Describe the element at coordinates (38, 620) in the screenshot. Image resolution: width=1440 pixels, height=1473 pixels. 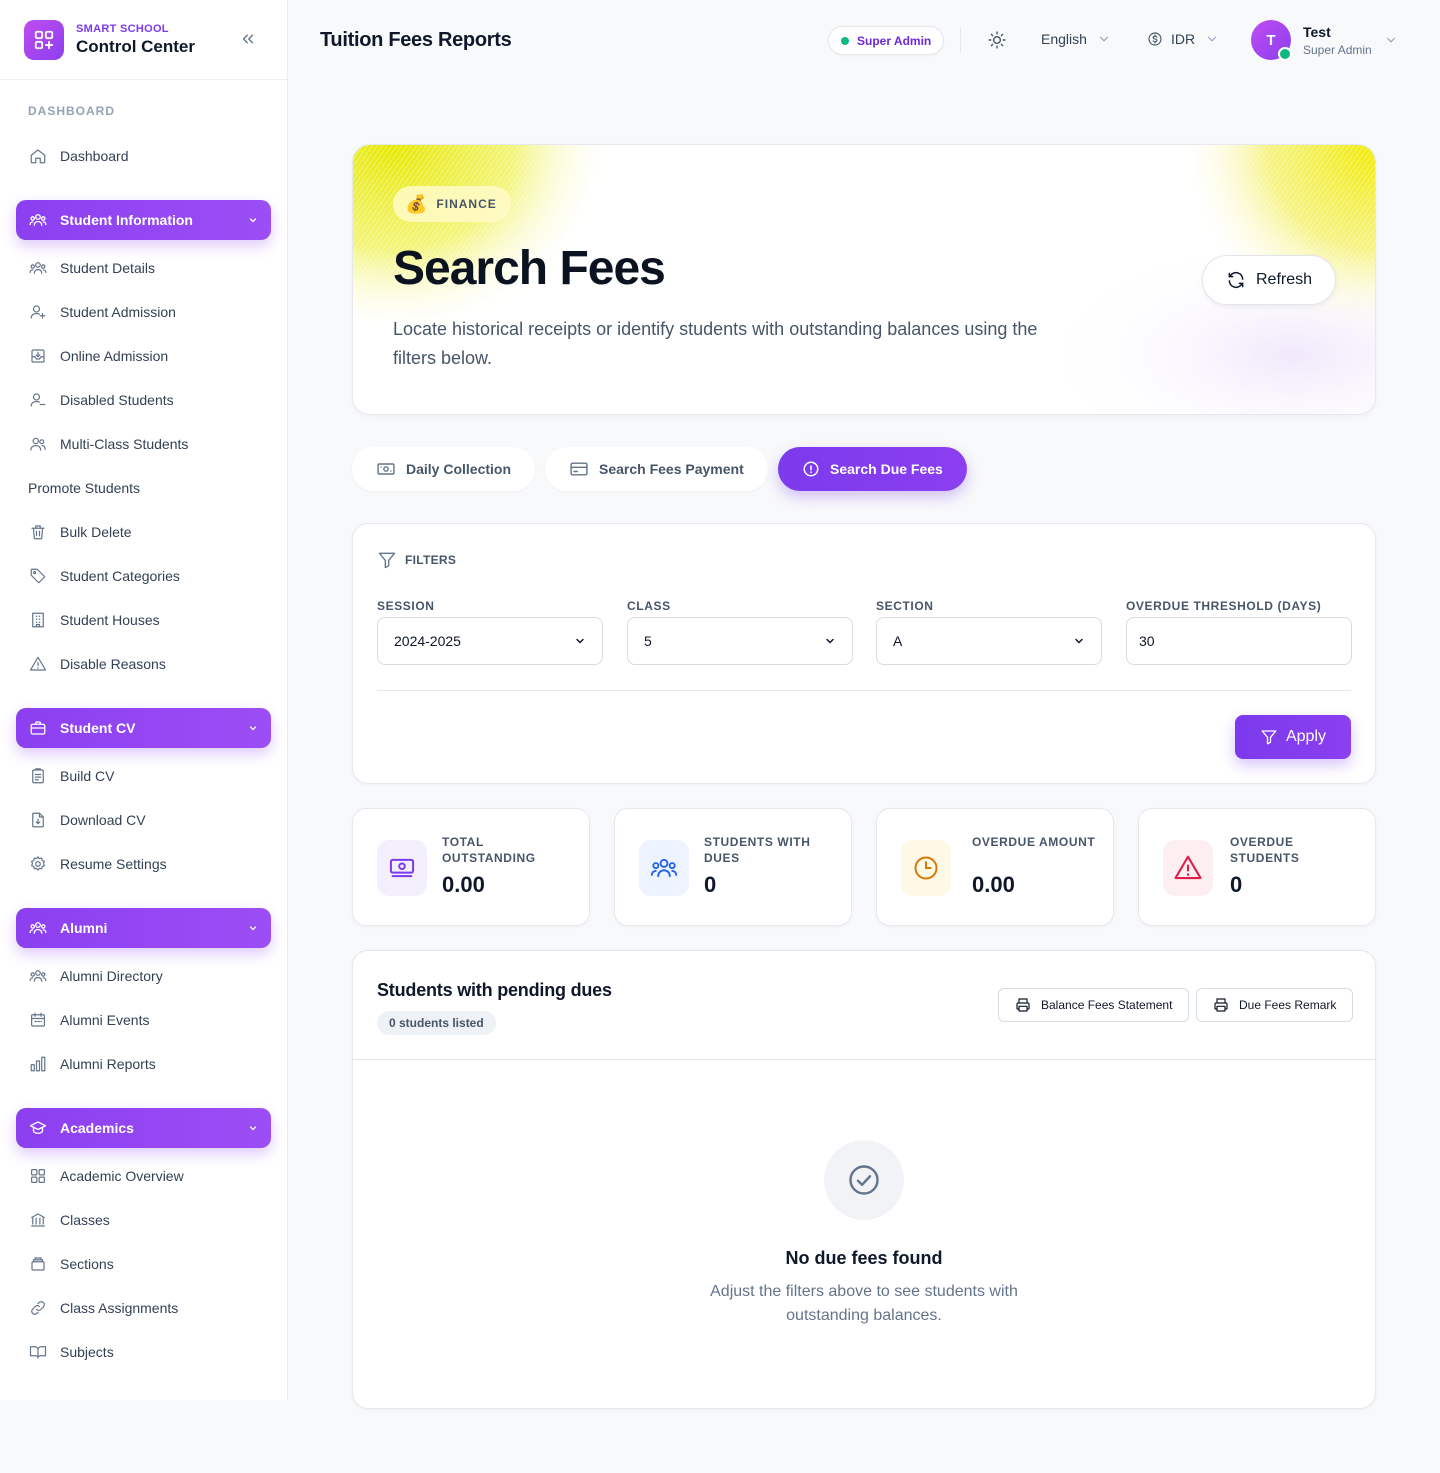
I see `building-icon` at that location.